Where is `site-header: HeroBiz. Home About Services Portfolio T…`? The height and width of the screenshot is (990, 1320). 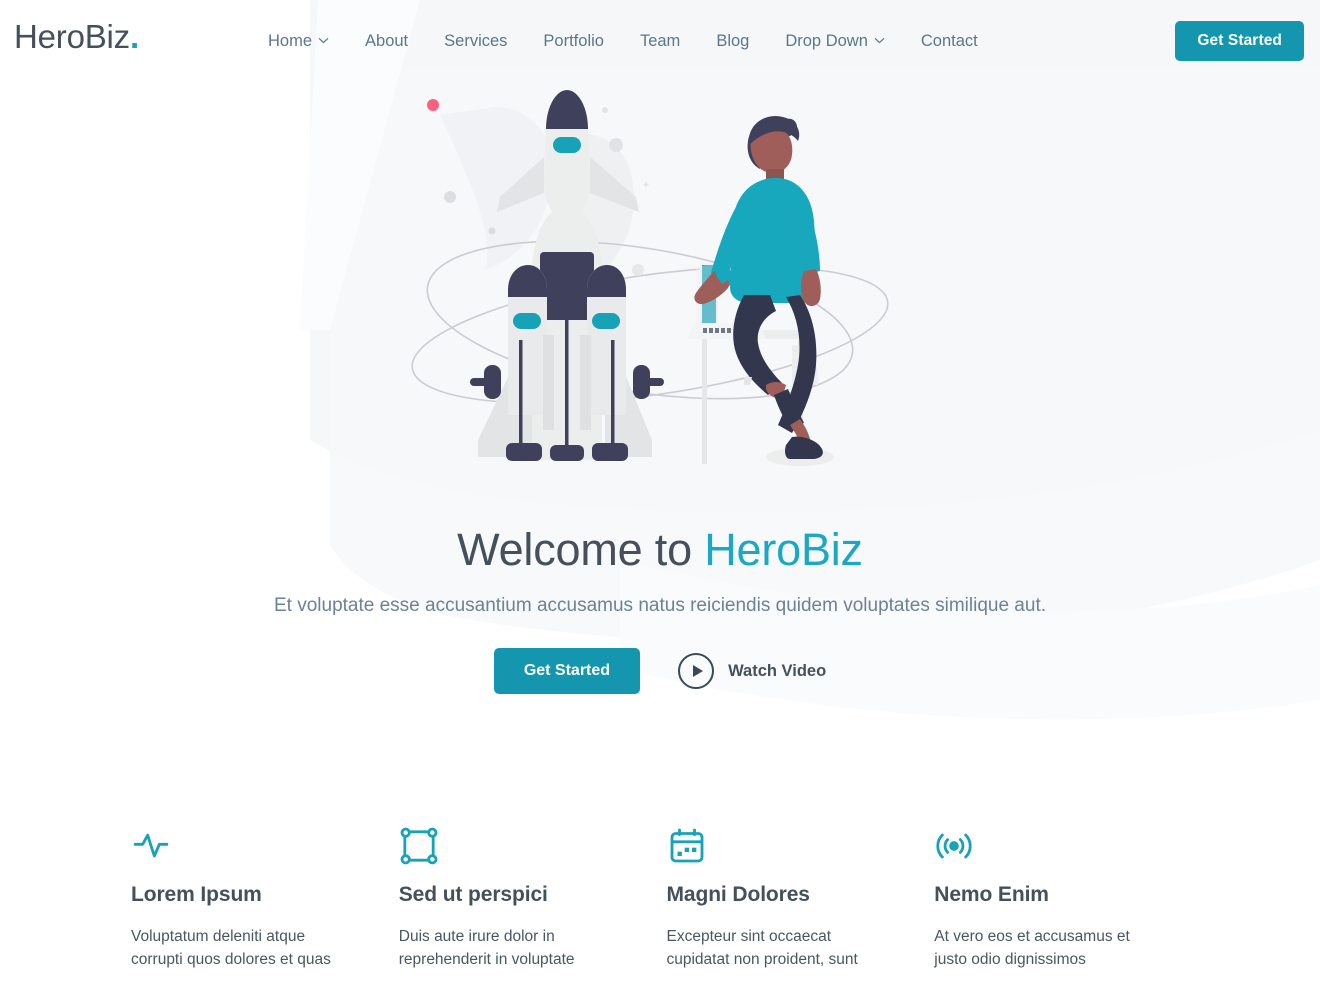
site-header: HeroBiz. Home About Services Portfolio T… is located at coordinates (660, 41).